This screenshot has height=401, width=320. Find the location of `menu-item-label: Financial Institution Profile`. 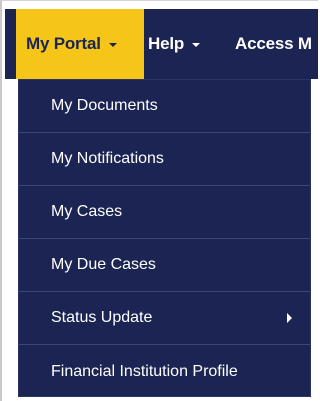

menu-item-label: Financial Institution Profile is located at coordinates (144, 371).